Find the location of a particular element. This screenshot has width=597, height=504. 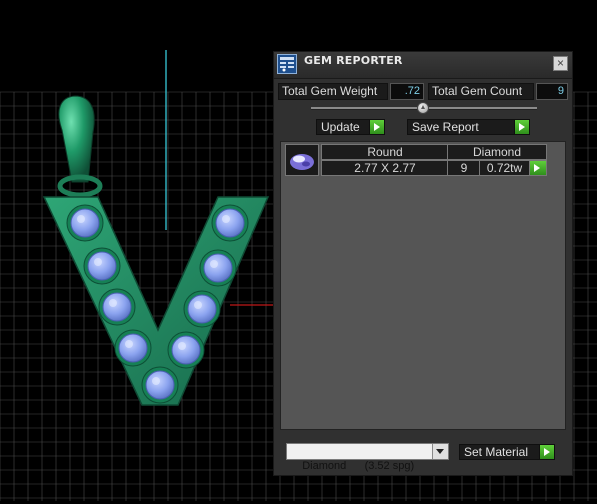

total-gem-weight-label: Total Gem Weight is located at coordinates (333, 91).